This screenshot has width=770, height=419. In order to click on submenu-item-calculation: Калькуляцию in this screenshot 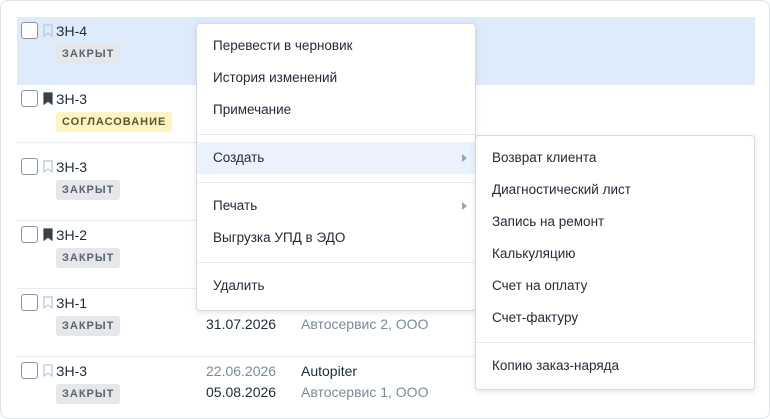, I will do `click(615, 254)`.